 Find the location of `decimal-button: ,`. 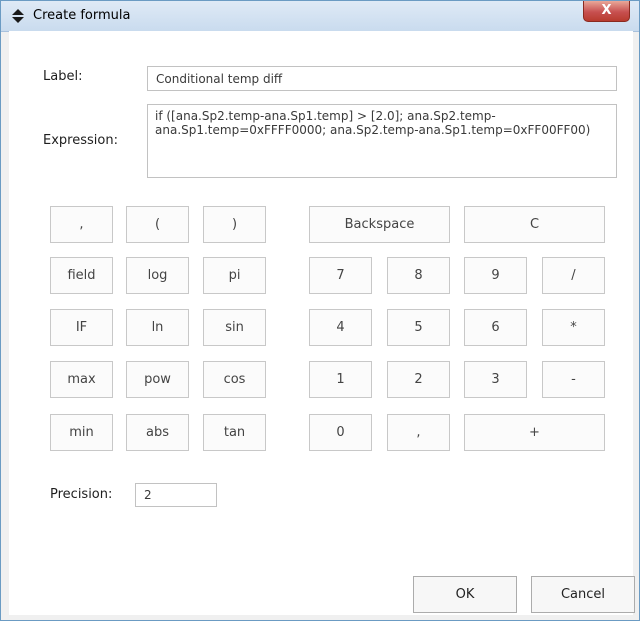

decimal-button: , is located at coordinates (418, 432).